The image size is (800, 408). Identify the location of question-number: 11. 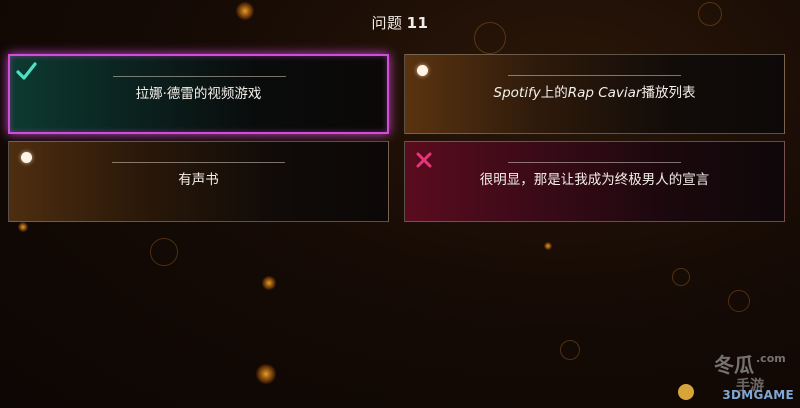
(417, 23).